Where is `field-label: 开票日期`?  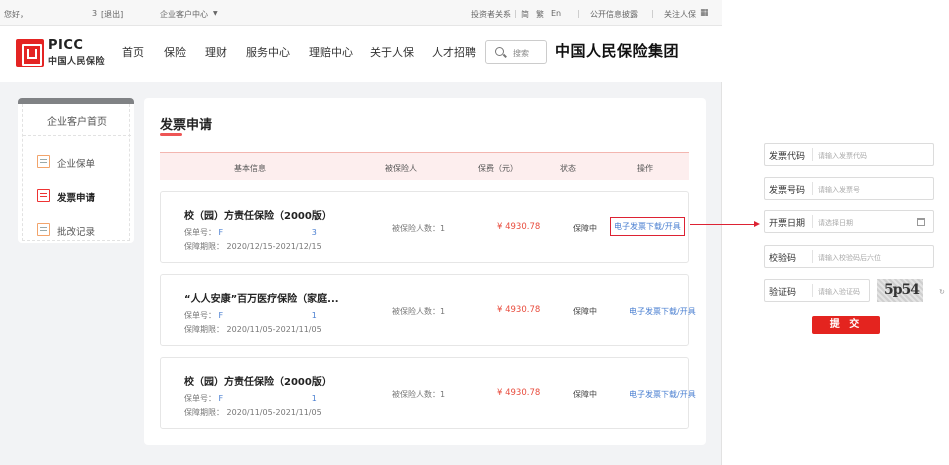 field-label: 开票日期 is located at coordinates (787, 224).